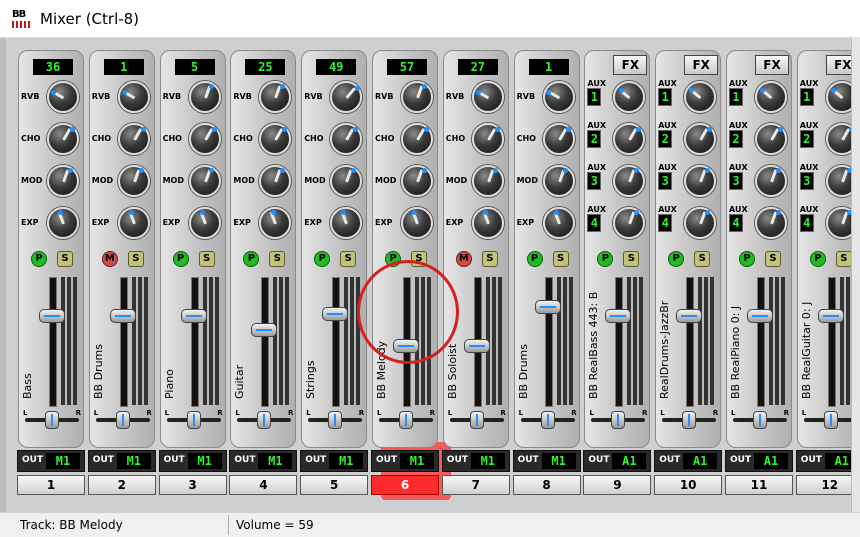 The height and width of the screenshot is (537, 860). I want to click on channel-number-button: 11, so click(759, 485).